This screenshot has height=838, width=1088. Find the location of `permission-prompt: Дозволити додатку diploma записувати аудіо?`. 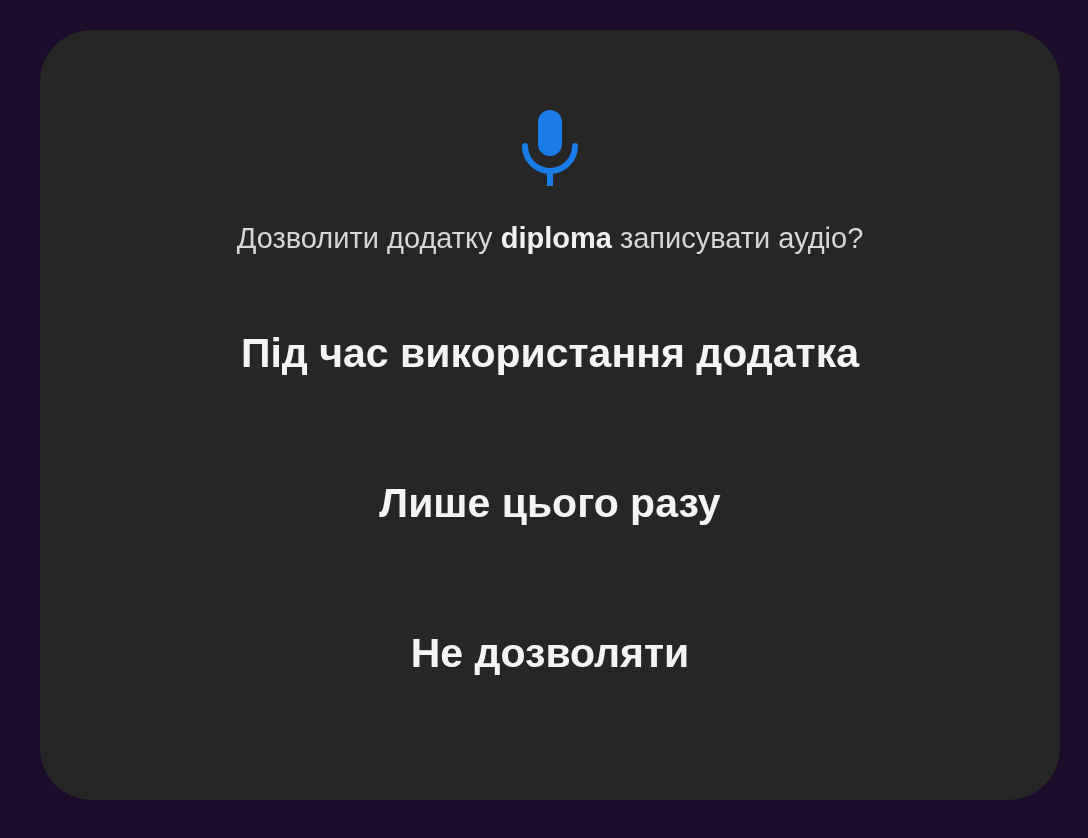

permission-prompt: Дозволити додатку diploma записувати аудіо? is located at coordinates (550, 238).